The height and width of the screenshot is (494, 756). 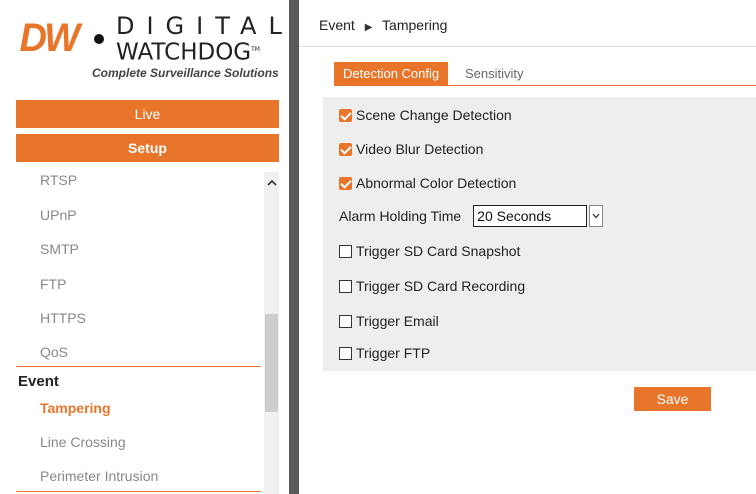 What do you see at coordinates (99, 476) in the screenshot?
I see `sidebar-item-perimeter-intrusion: Perimeter Intrusion` at bounding box center [99, 476].